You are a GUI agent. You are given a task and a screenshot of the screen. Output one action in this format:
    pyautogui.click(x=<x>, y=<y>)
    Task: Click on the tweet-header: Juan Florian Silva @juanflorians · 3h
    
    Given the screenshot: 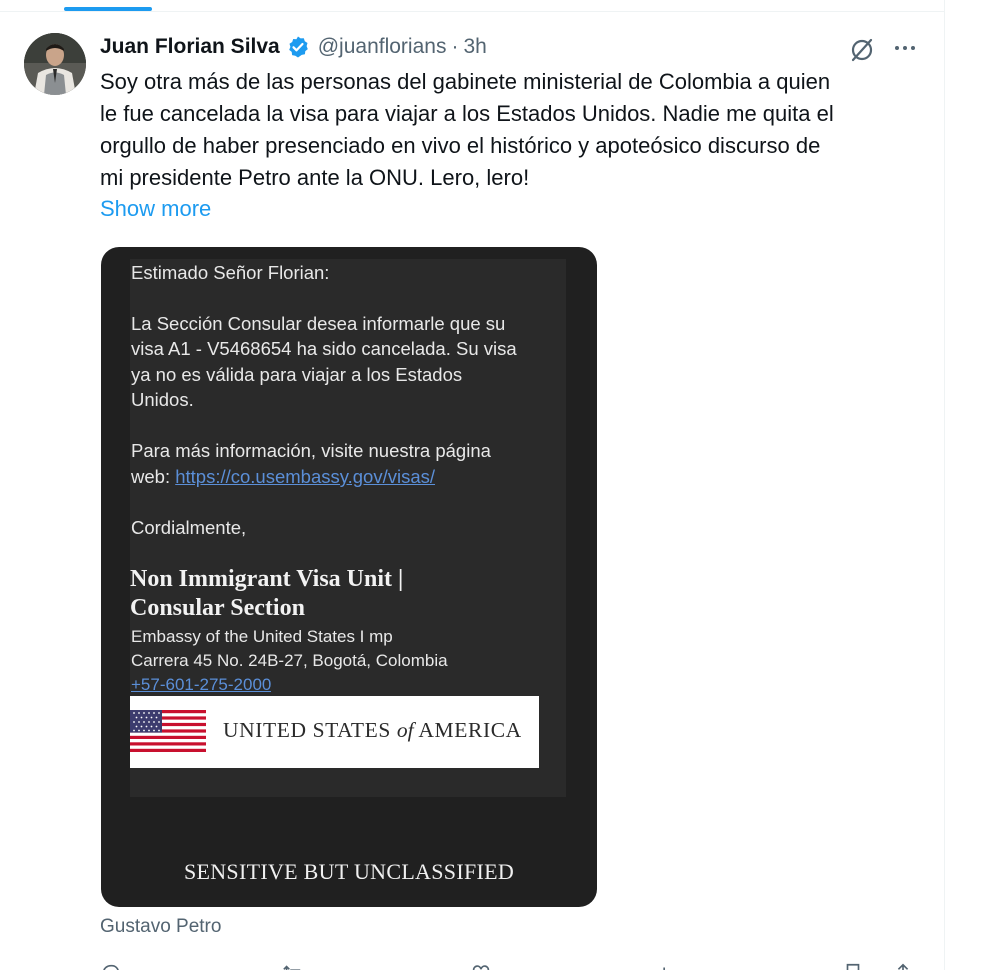 What is the action you would take?
    pyautogui.click(x=293, y=47)
    